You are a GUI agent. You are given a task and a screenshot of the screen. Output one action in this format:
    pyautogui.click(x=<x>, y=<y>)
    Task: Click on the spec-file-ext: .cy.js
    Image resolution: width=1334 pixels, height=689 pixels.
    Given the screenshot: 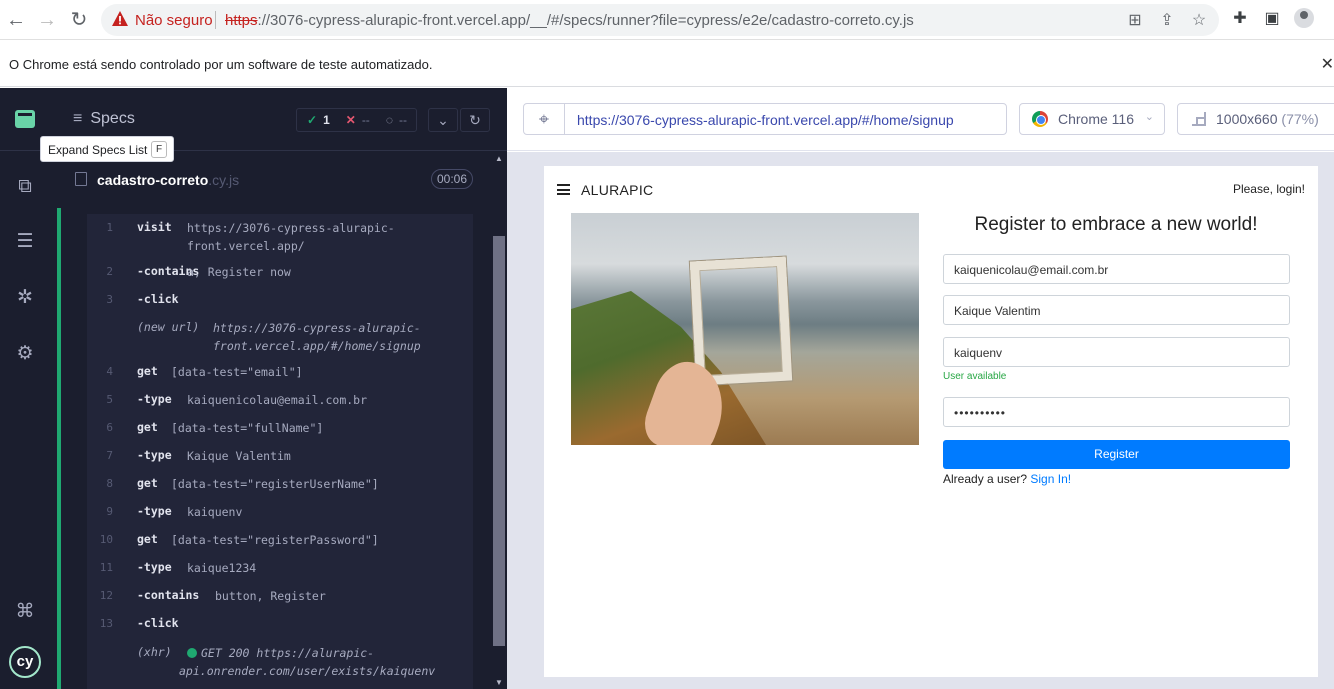 What is the action you would take?
    pyautogui.click(x=224, y=180)
    